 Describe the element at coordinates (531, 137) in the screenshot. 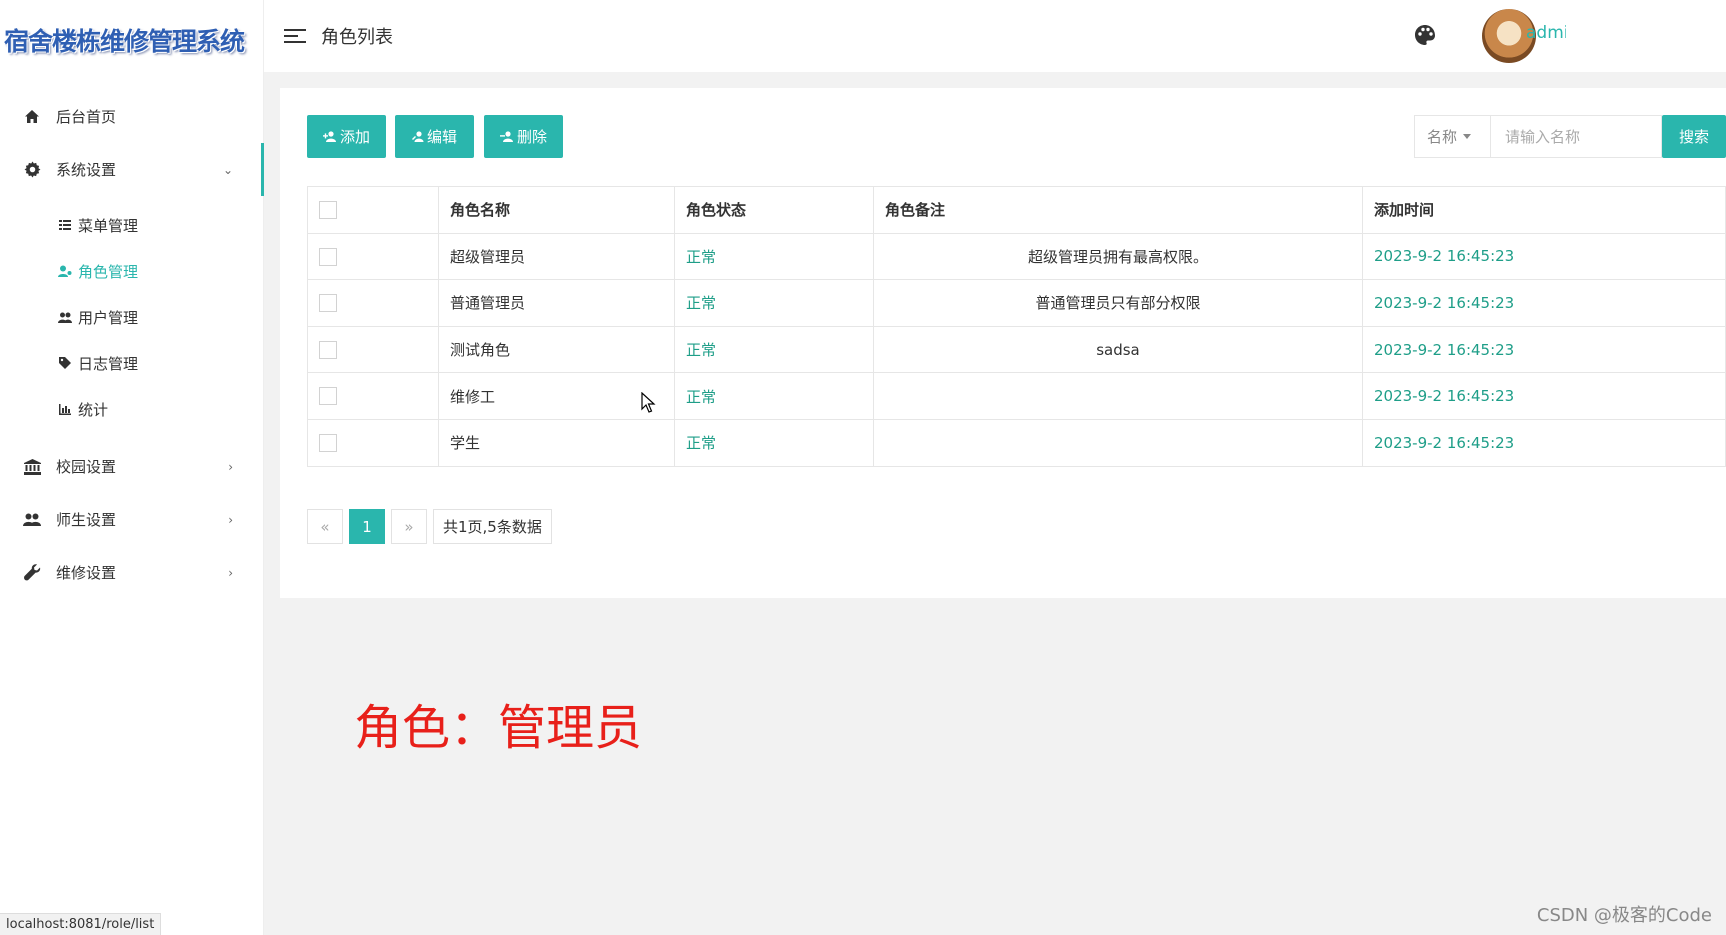

I see `delete-button-label: 删除` at that location.